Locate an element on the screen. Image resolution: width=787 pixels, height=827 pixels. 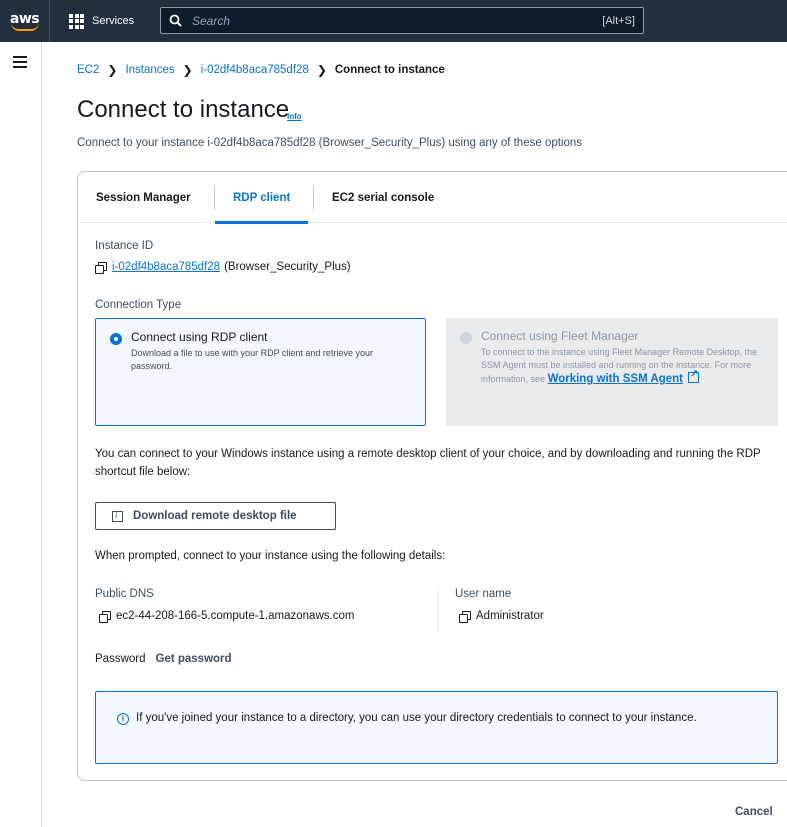
connection-type-label: Connection Type is located at coordinates (138, 305).